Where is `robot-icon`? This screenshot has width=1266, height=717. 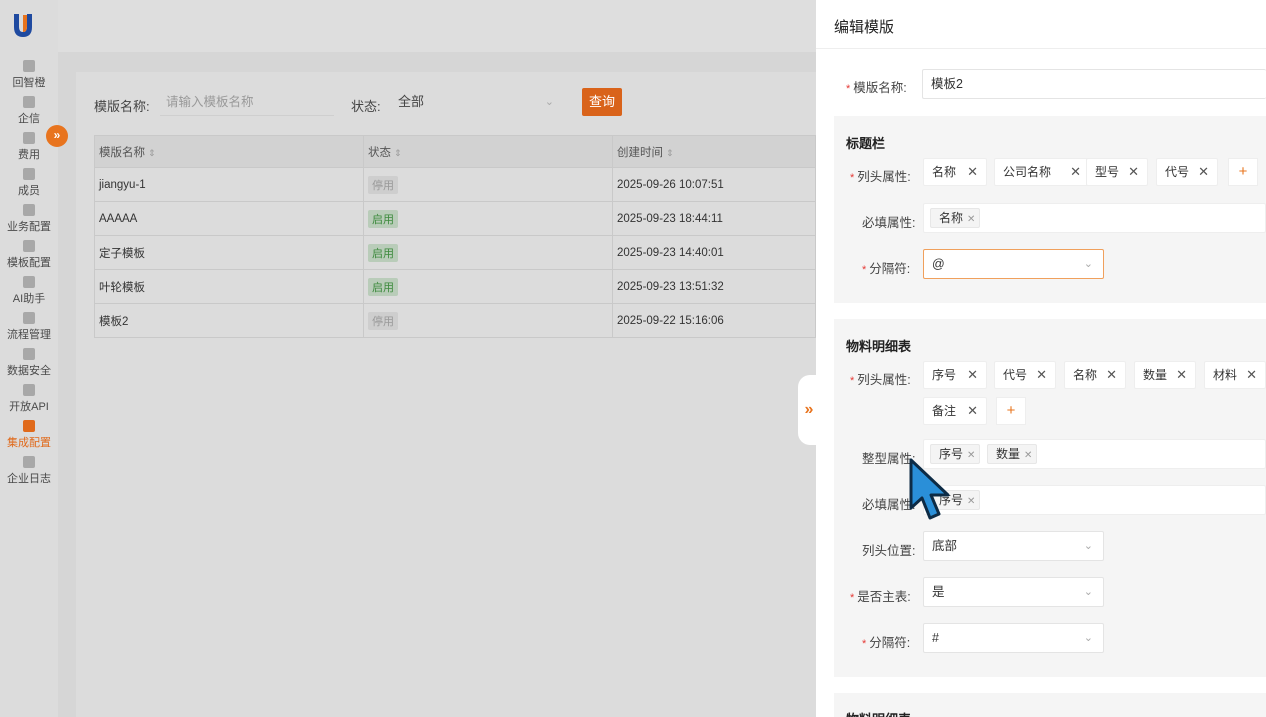 robot-icon is located at coordinates (29, 282).